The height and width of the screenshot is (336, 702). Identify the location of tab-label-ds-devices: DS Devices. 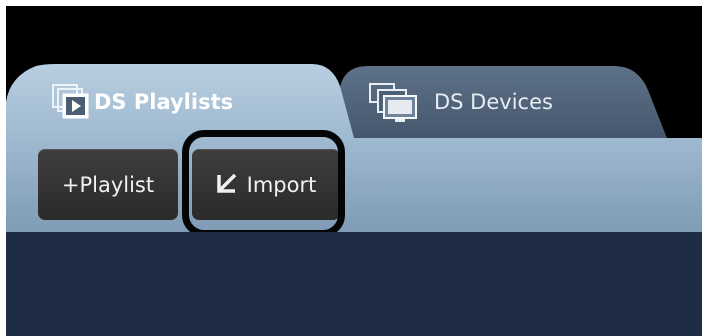
(493, 102).